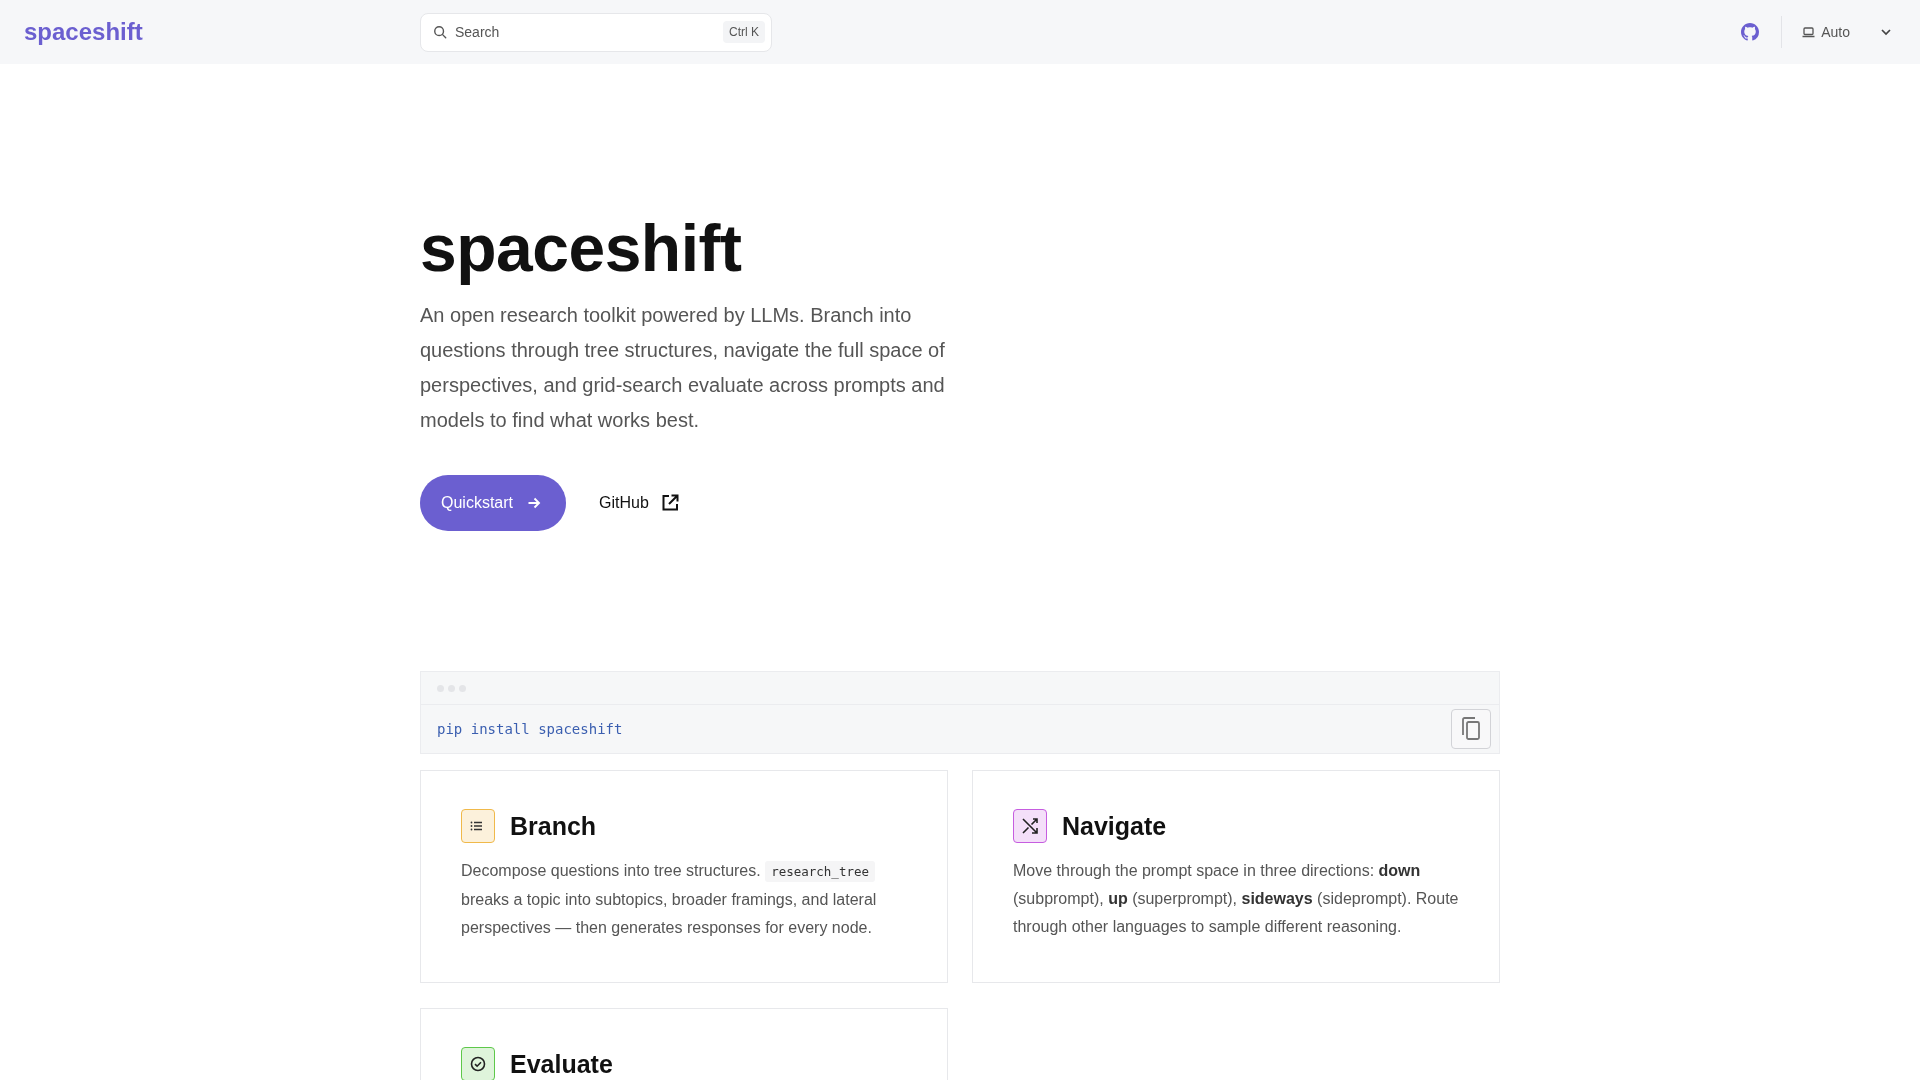 The image size is (1920, 1080). I want to click on copy-button, so click(1471, 729).